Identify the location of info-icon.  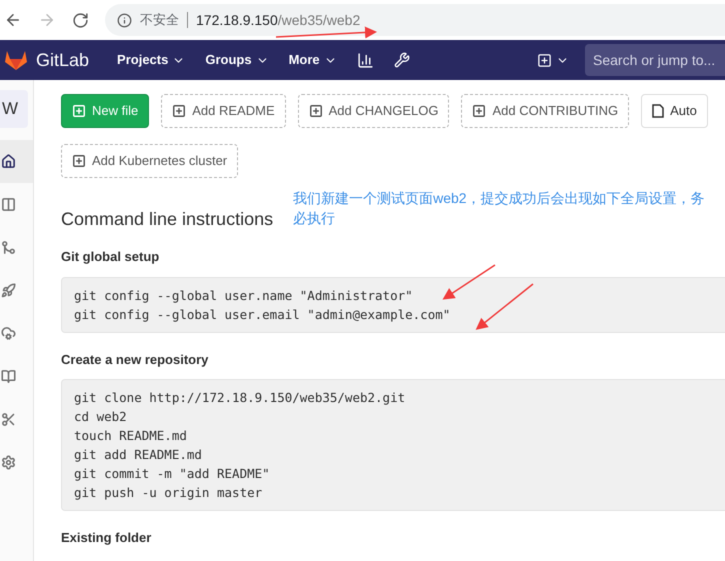
(124, 20).